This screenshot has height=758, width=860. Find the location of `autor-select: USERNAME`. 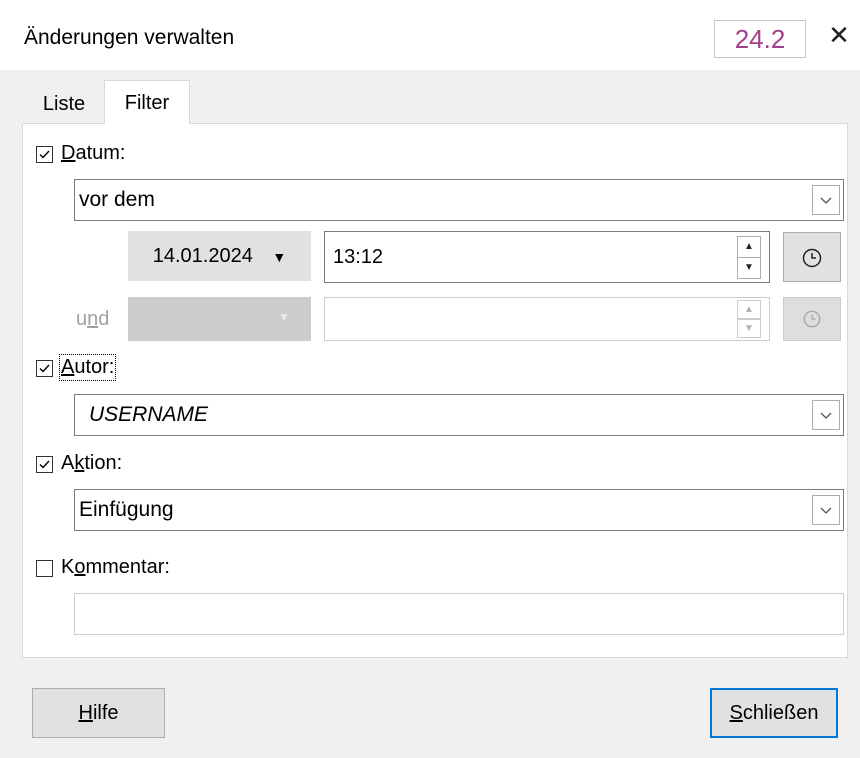

autor-select: USERNAME is located at coordinates (459, 415).